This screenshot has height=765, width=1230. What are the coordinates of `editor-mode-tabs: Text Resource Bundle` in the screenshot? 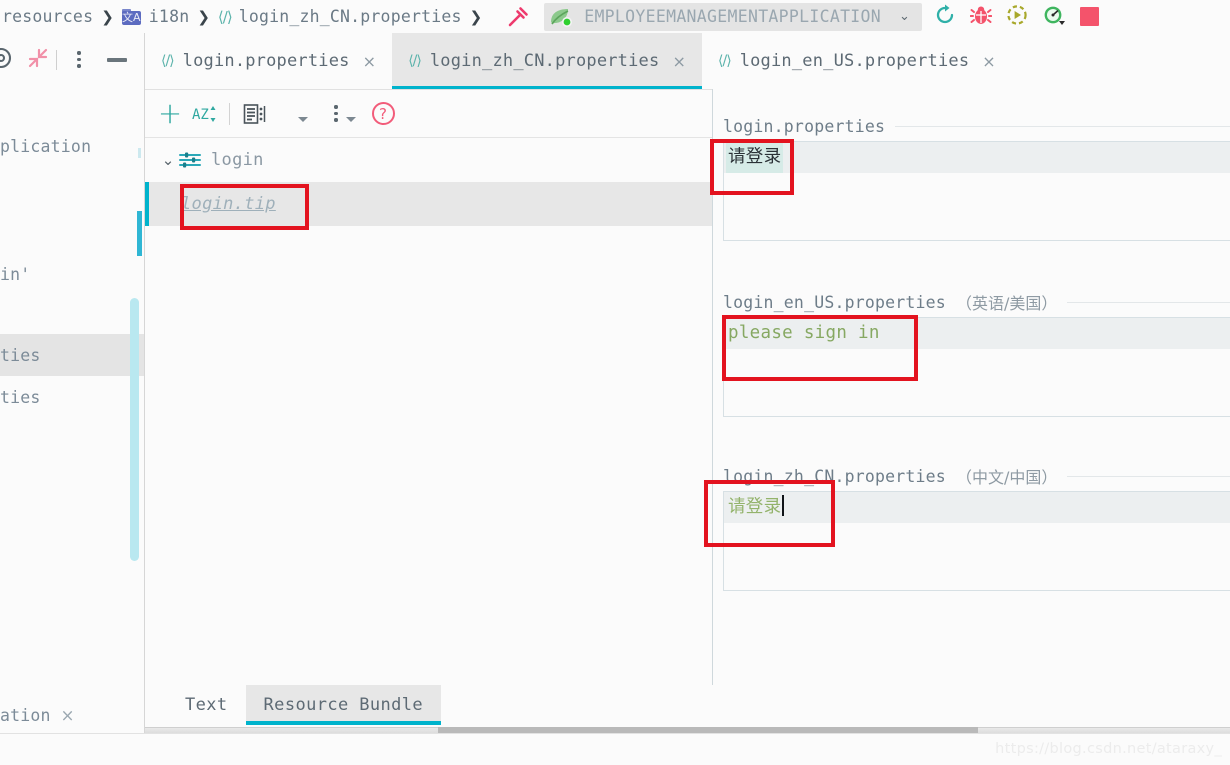 It's located at (687, 705).